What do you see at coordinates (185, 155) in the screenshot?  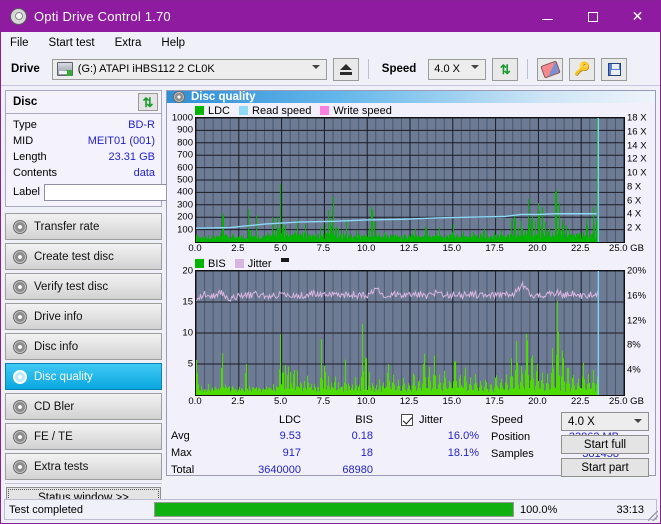 I see `y-tick-label: 700` at bounding box center [185, 155].